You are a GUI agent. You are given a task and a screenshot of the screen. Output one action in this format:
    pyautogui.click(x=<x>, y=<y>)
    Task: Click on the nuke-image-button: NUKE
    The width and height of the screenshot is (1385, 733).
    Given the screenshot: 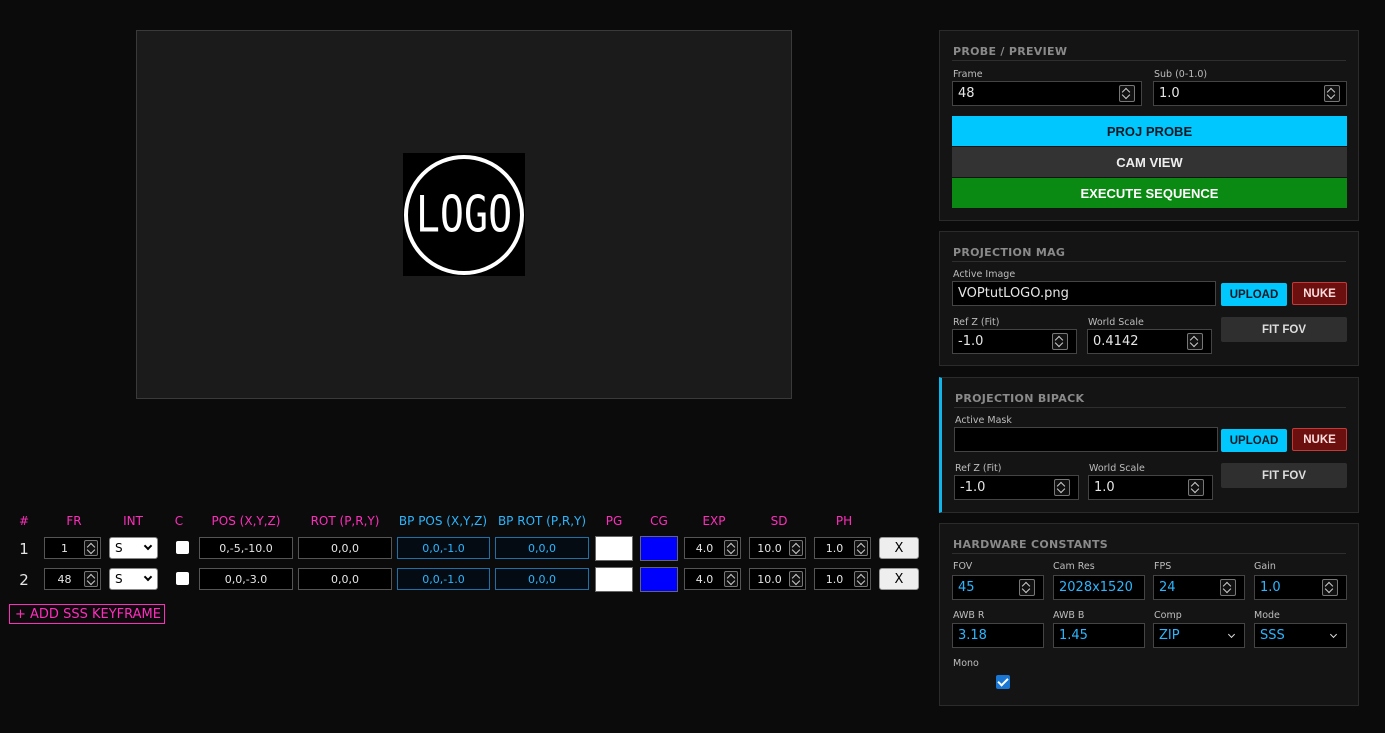 What is the action you would take?
    pyautogui.click(x=1319, y=293)
    